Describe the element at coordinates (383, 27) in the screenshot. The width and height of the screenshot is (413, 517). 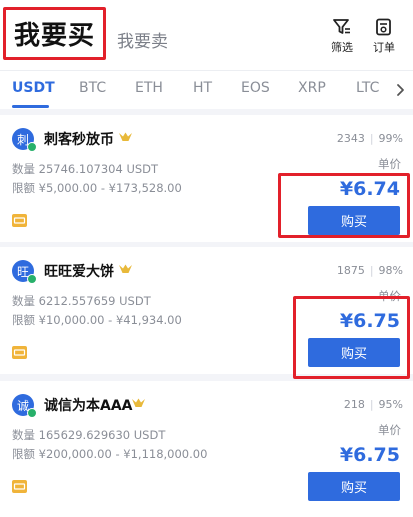
I see `order-icon` at that location.